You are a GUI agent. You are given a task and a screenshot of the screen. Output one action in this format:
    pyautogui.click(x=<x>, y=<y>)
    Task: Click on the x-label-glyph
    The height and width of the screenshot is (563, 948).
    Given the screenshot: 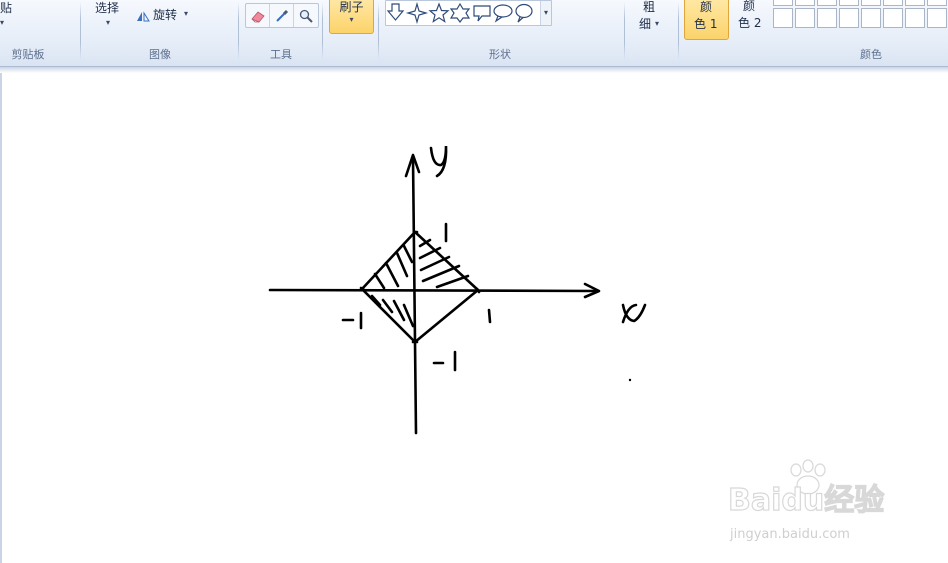 What is the action you would take?
    pyautogui.click(x=634, y=313)
    